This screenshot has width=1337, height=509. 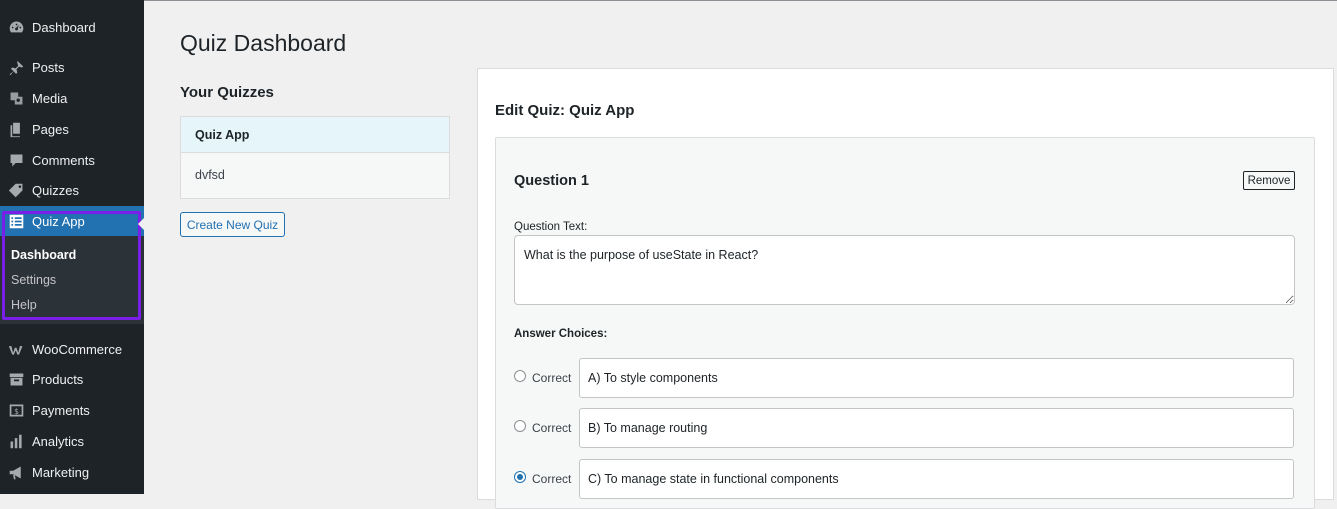 What do you see at coordinates (16, 98) in the screenshot?
I see `media-icon` at bounding box center [16, 98].